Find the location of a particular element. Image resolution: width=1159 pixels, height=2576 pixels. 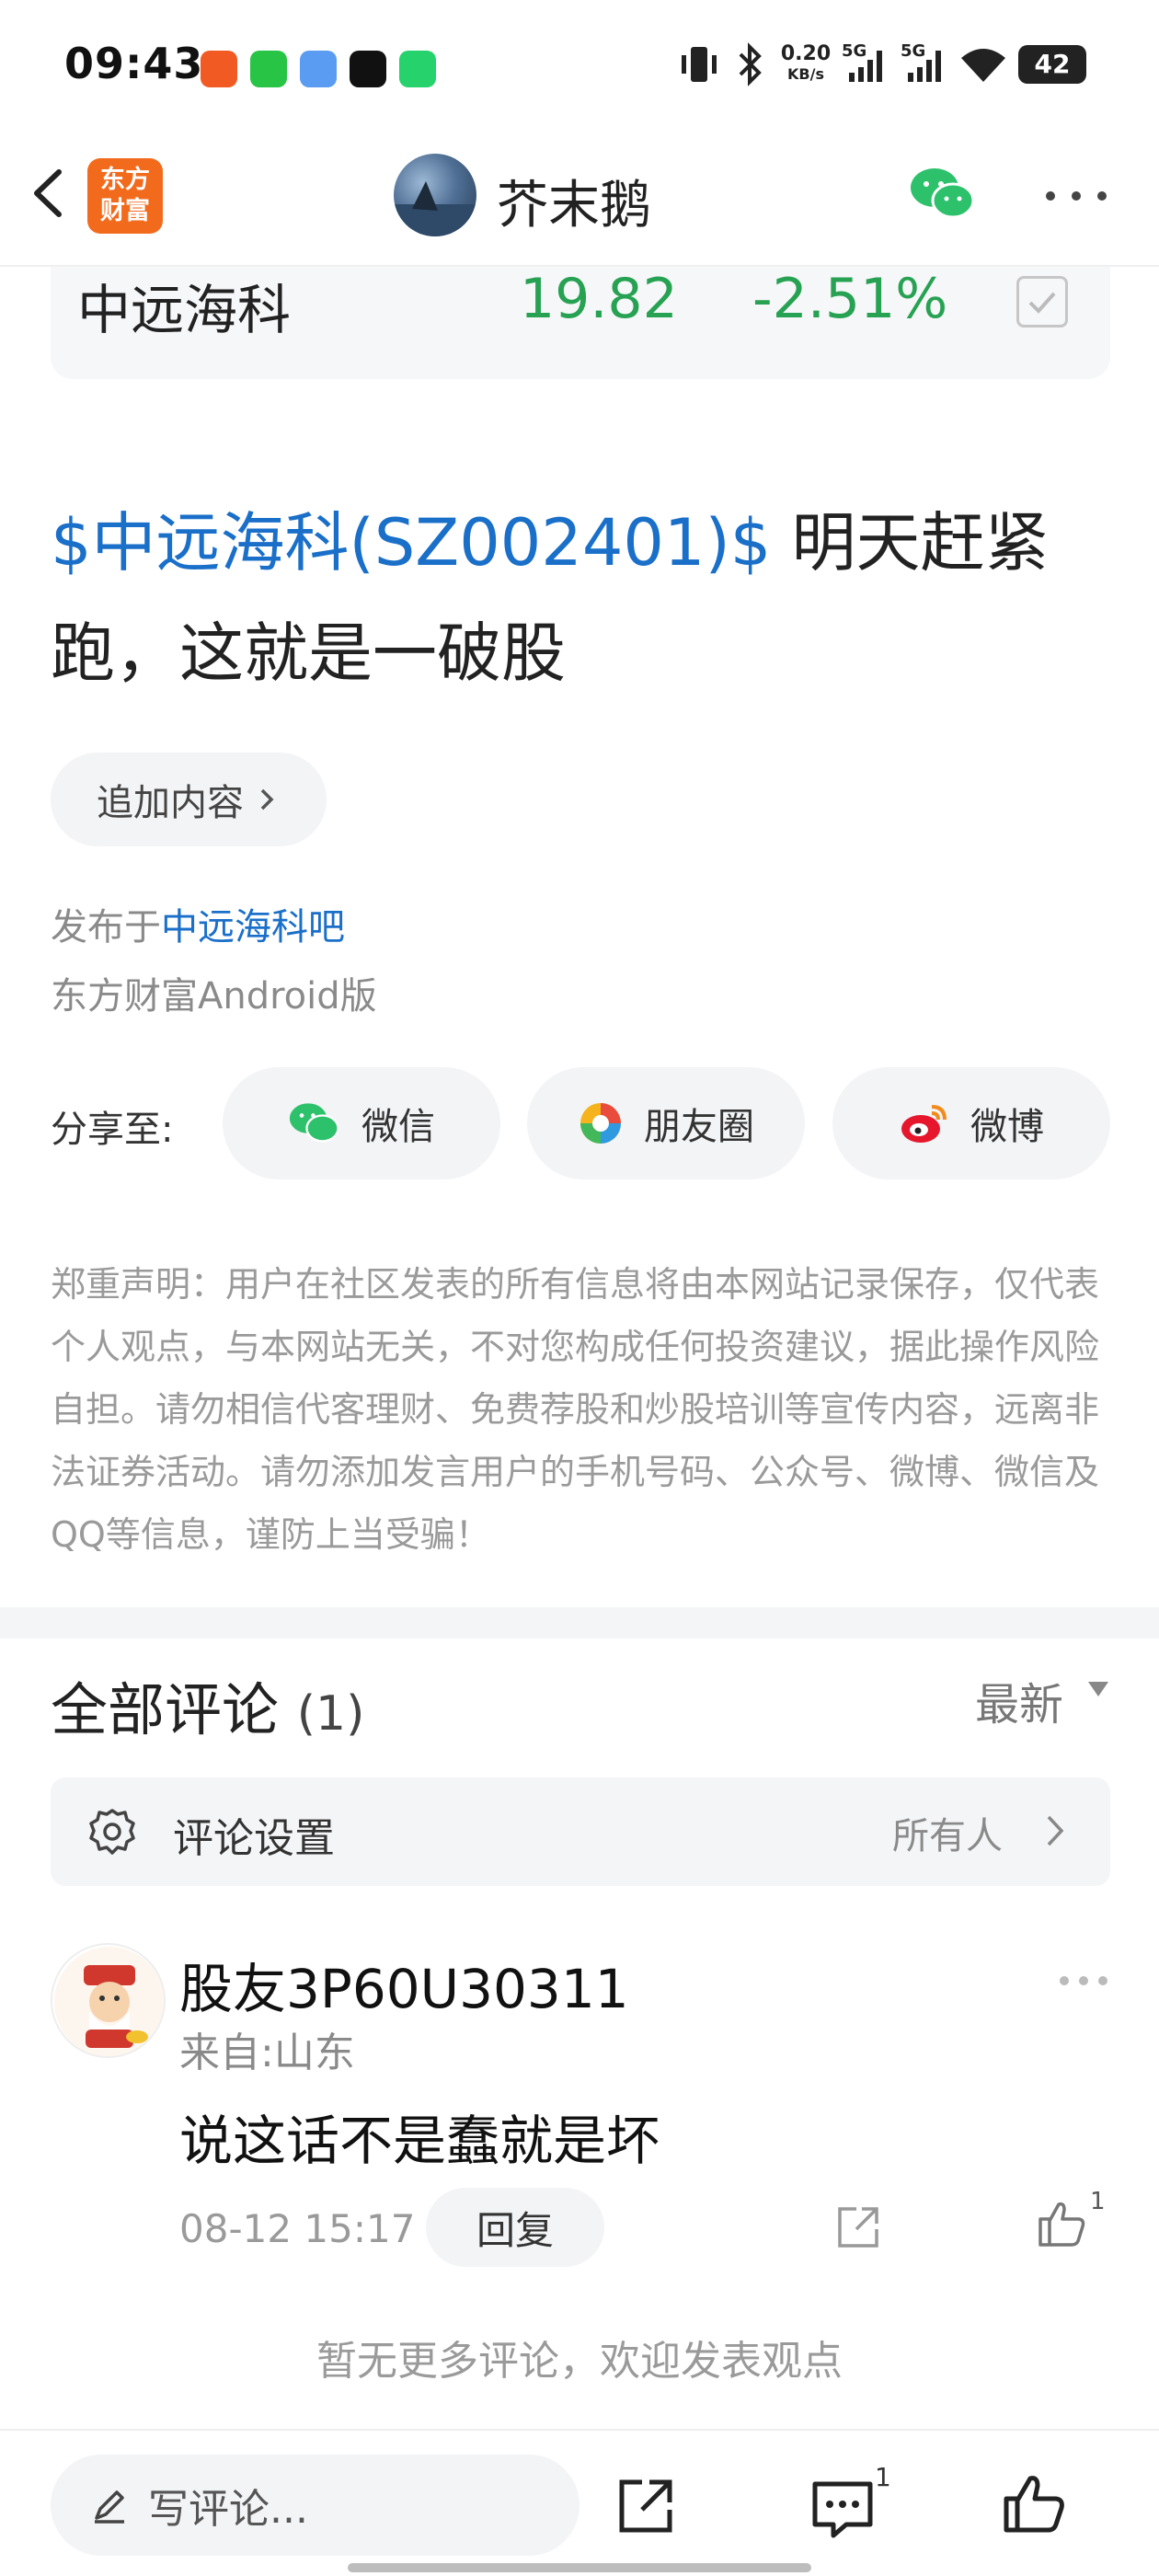

quote-stock-name: 中远海科 is located at coordinates (184, 310).